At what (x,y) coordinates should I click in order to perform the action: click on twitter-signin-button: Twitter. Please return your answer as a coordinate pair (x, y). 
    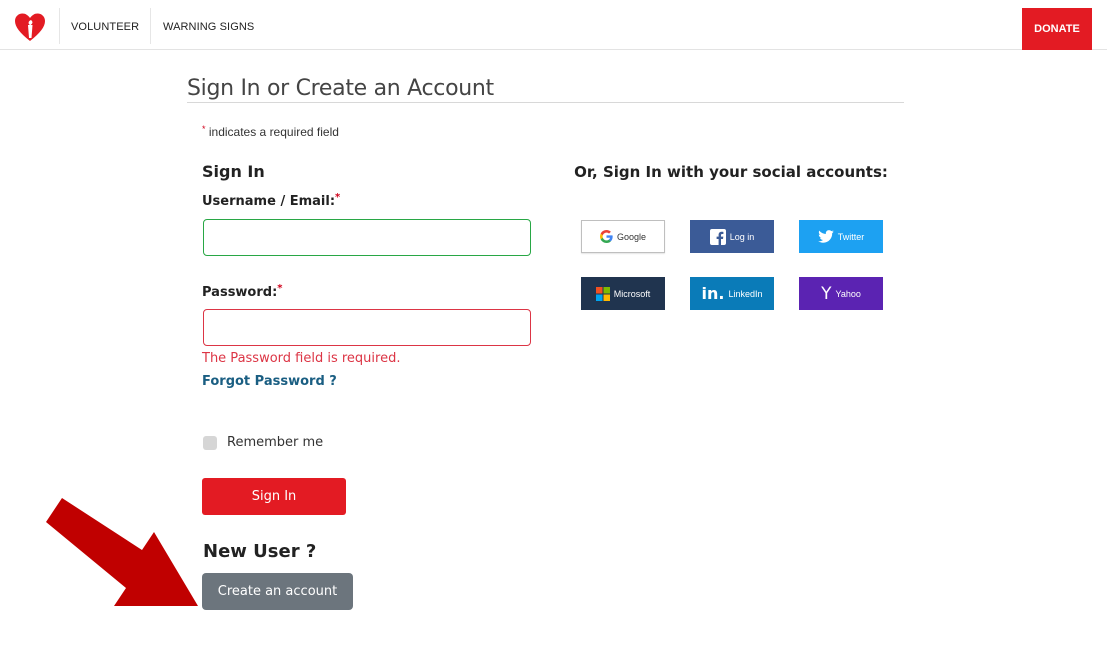
    Looking at the image, I should click on (841, 236).